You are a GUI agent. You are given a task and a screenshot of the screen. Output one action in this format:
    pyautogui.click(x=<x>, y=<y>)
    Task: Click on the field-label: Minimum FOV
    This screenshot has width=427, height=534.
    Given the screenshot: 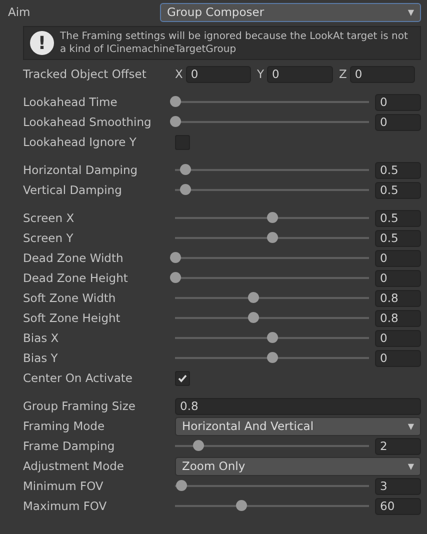 What is the action you would take?
    pyautogui.click(x=63, y=486)
    